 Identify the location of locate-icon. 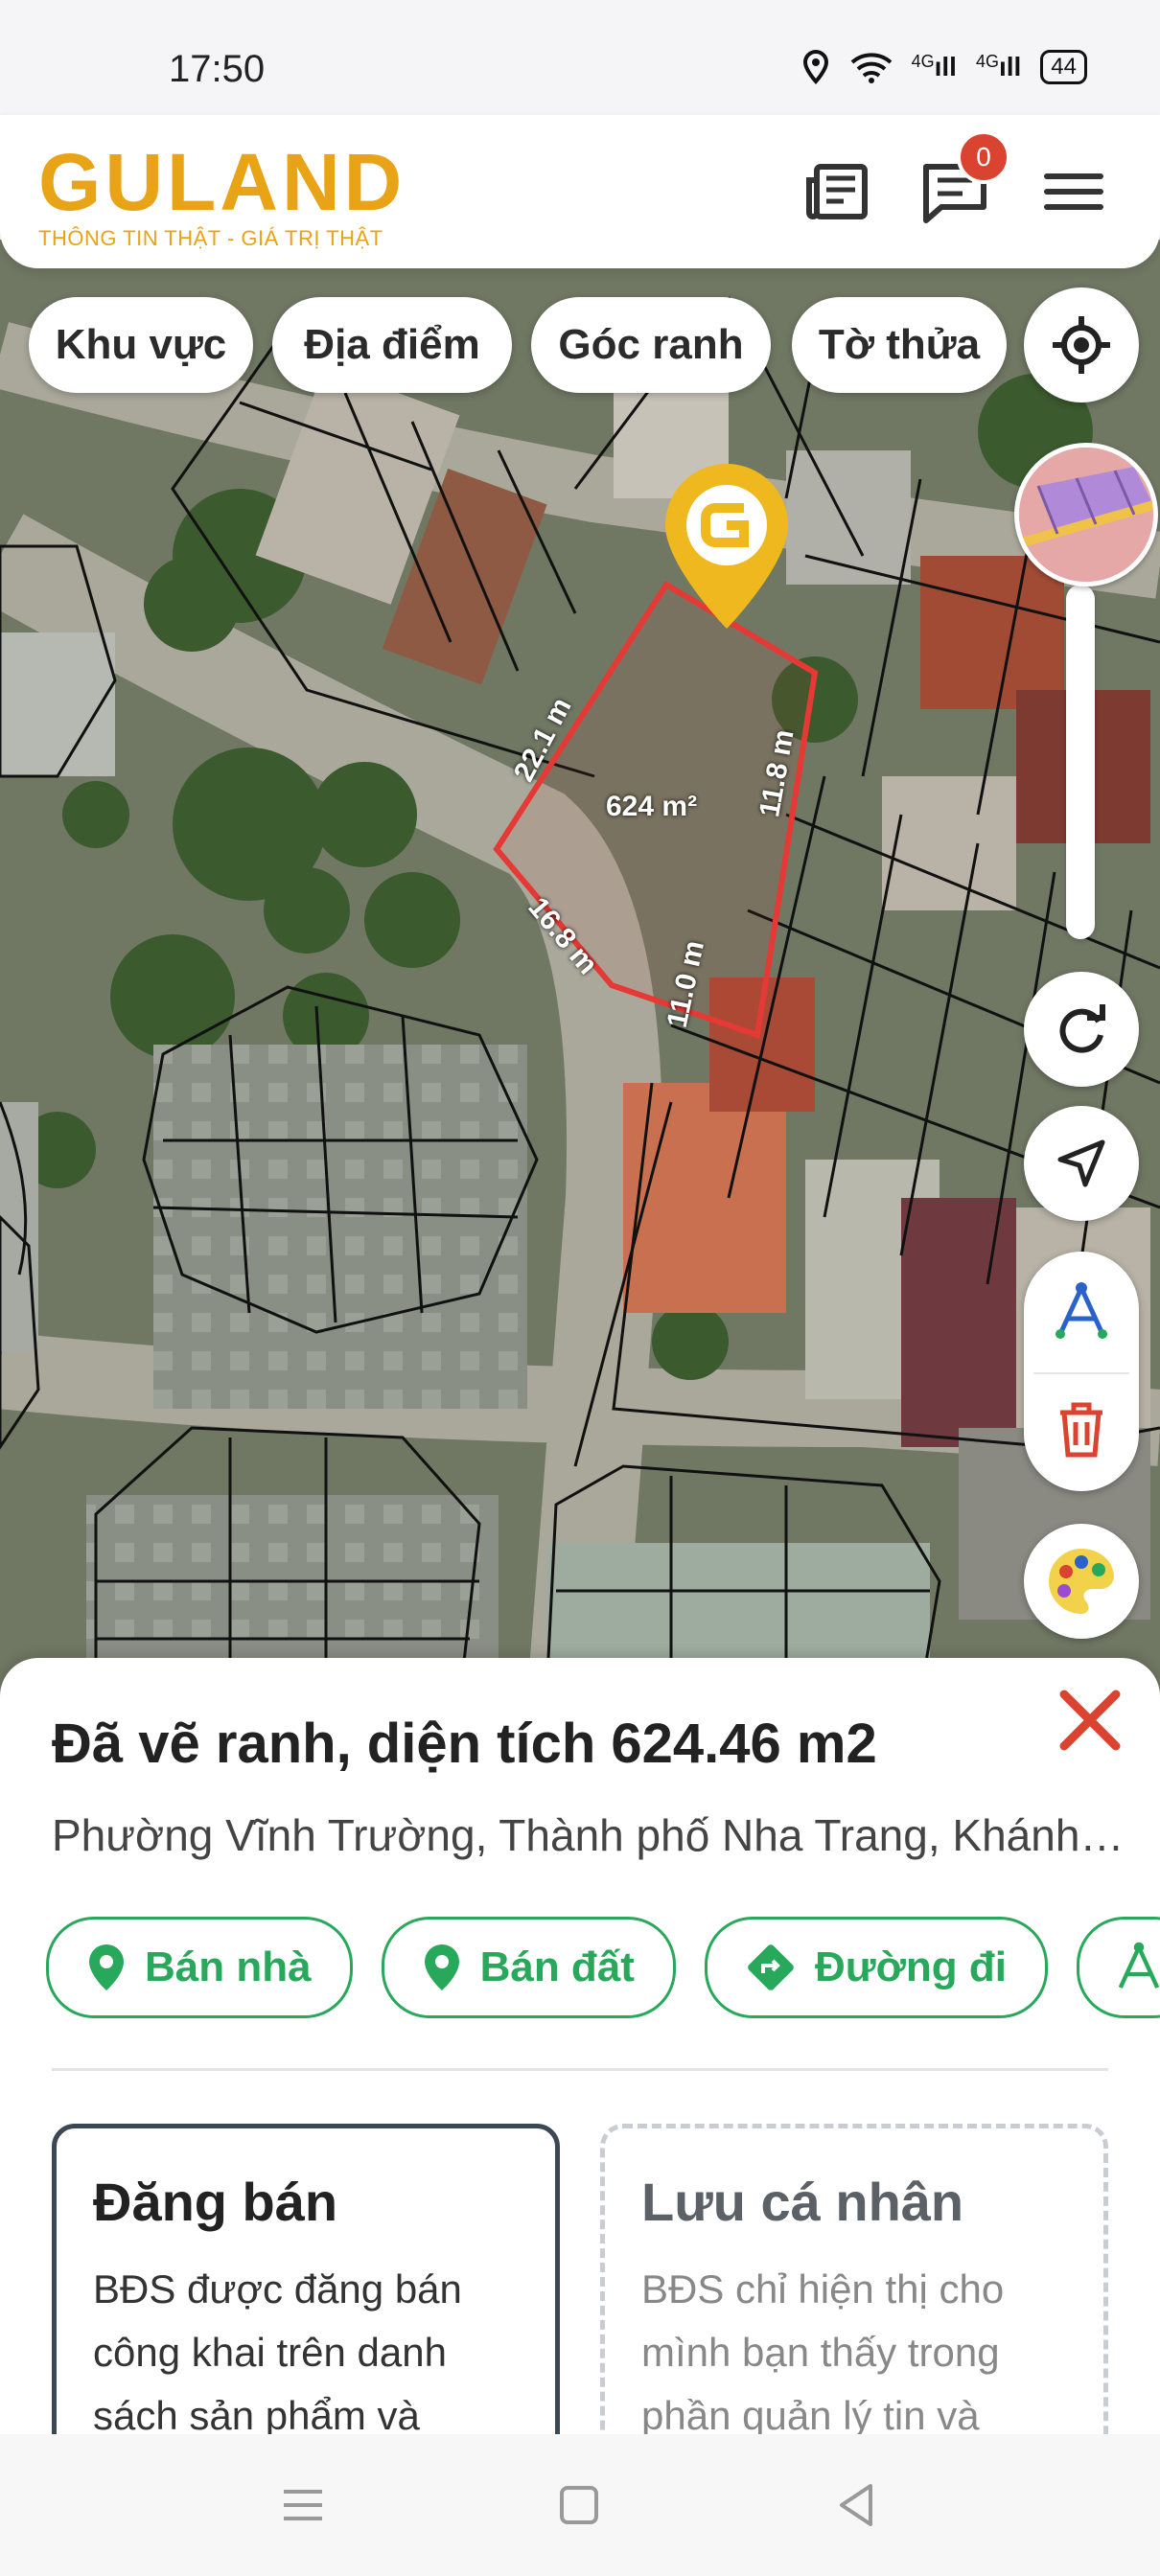
(1081, 345).